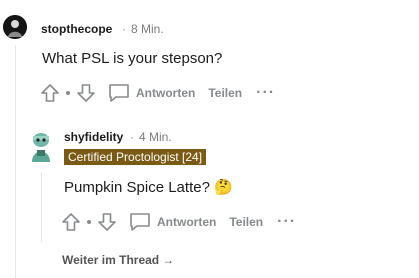 This screenshot has height=278, width=419. What do you see at coordinates (168, 260) in the screenshot?
I see `arrow-right-icon: →` at bounding box center [168, 260].